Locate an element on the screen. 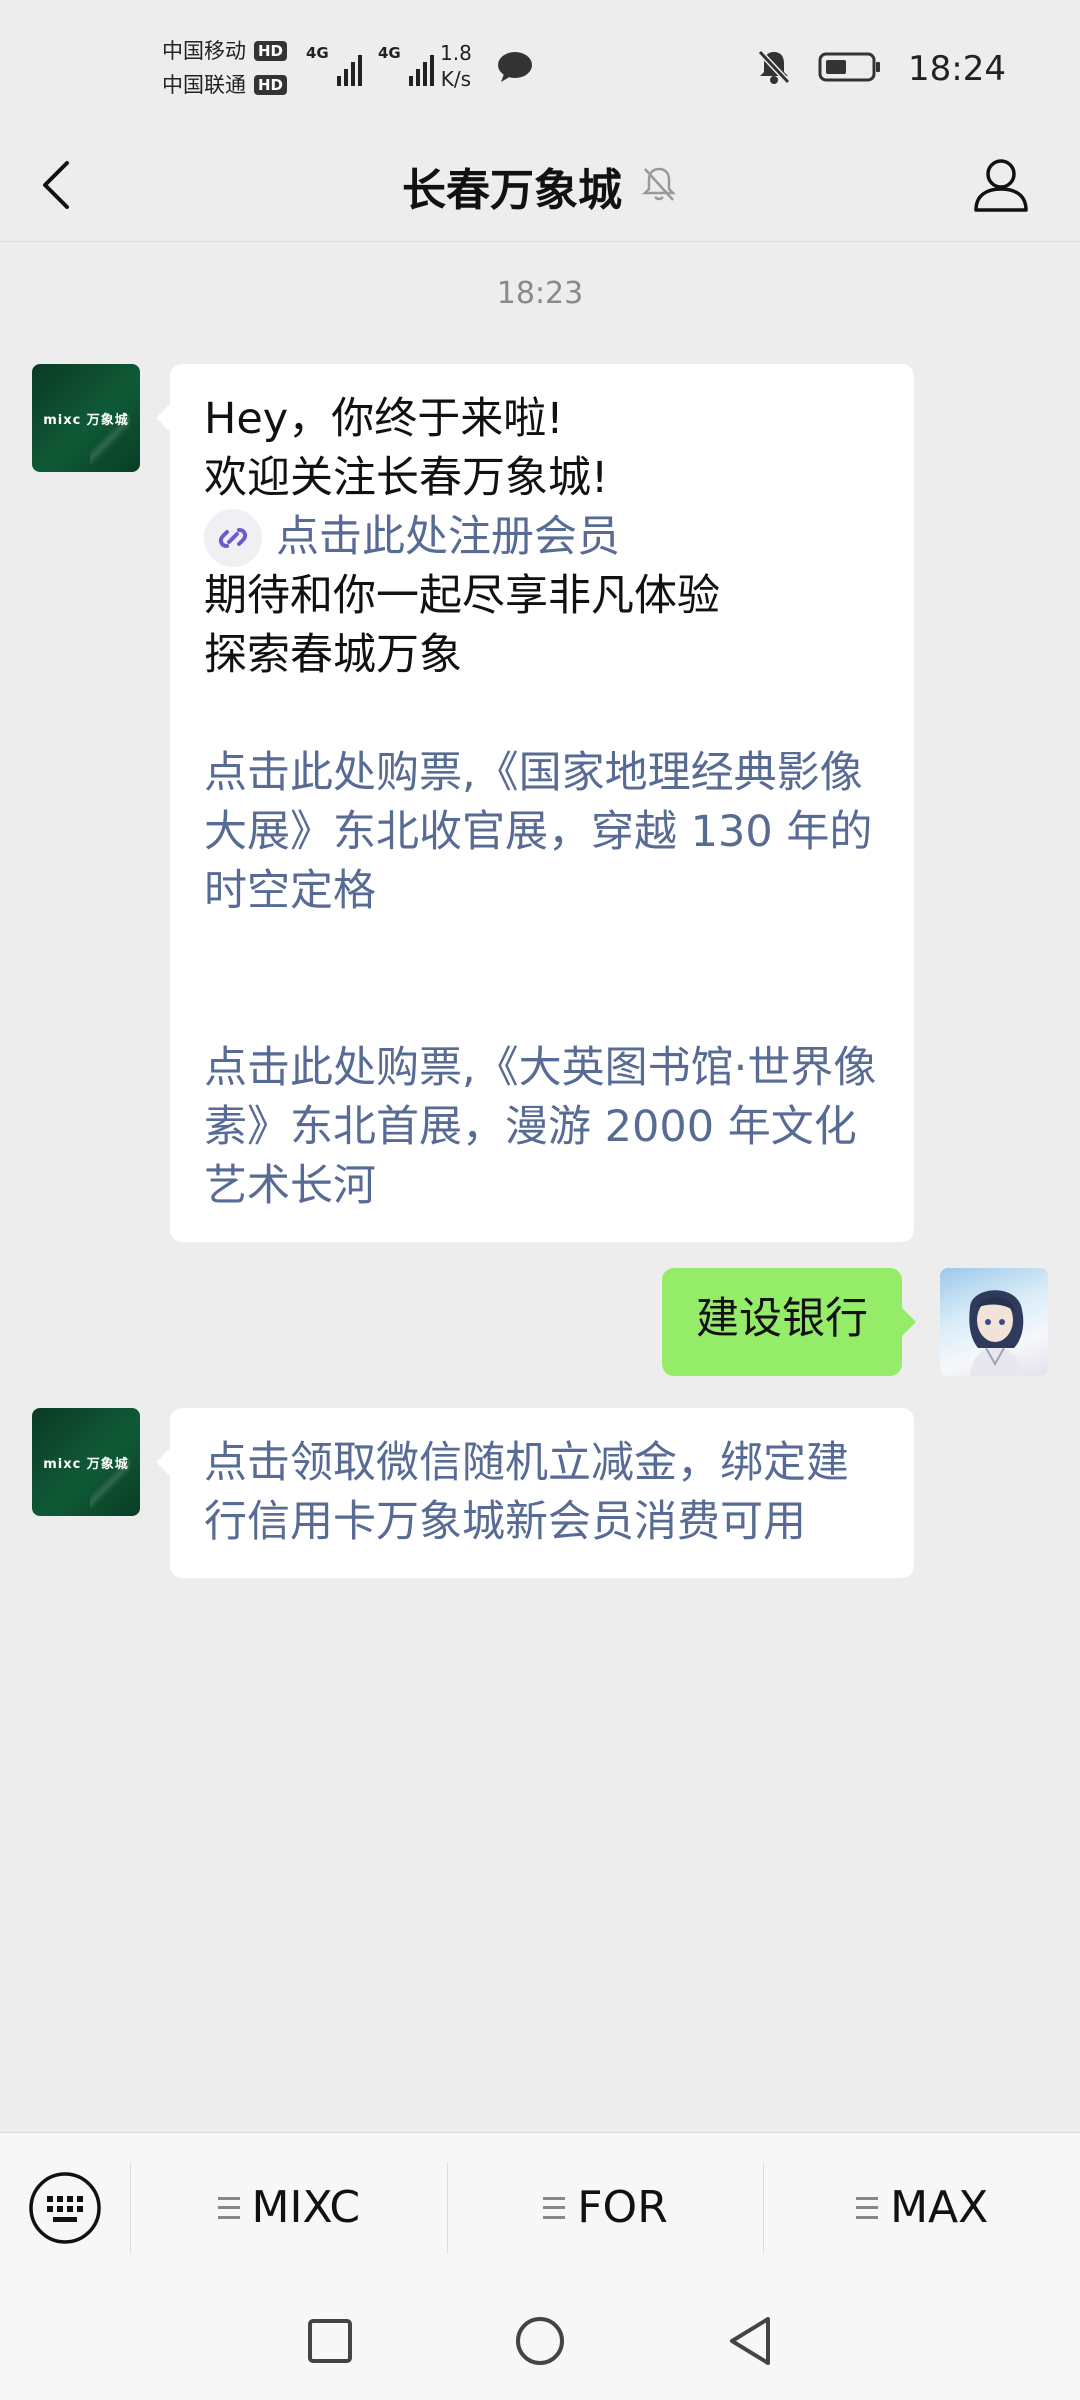  circle-icon is located at coordinates (540, 2341).